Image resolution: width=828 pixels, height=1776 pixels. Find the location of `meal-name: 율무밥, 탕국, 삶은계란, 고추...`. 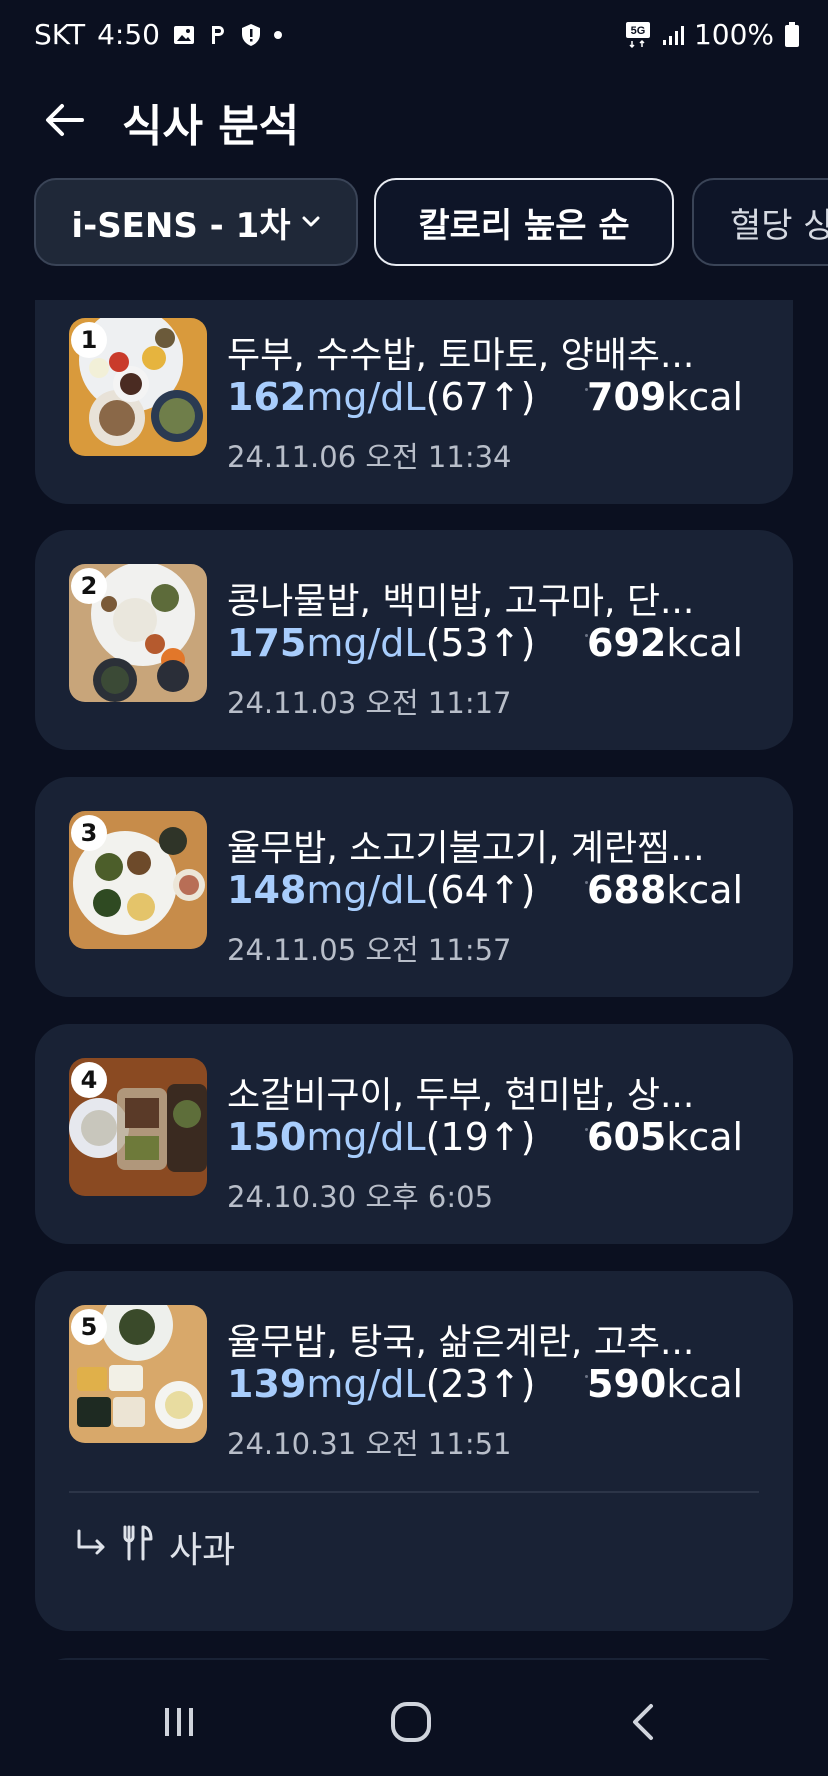

meal-name: 율무밥, 탕국, 삶은계란, 고추... is located at coordinates (461, 1342).